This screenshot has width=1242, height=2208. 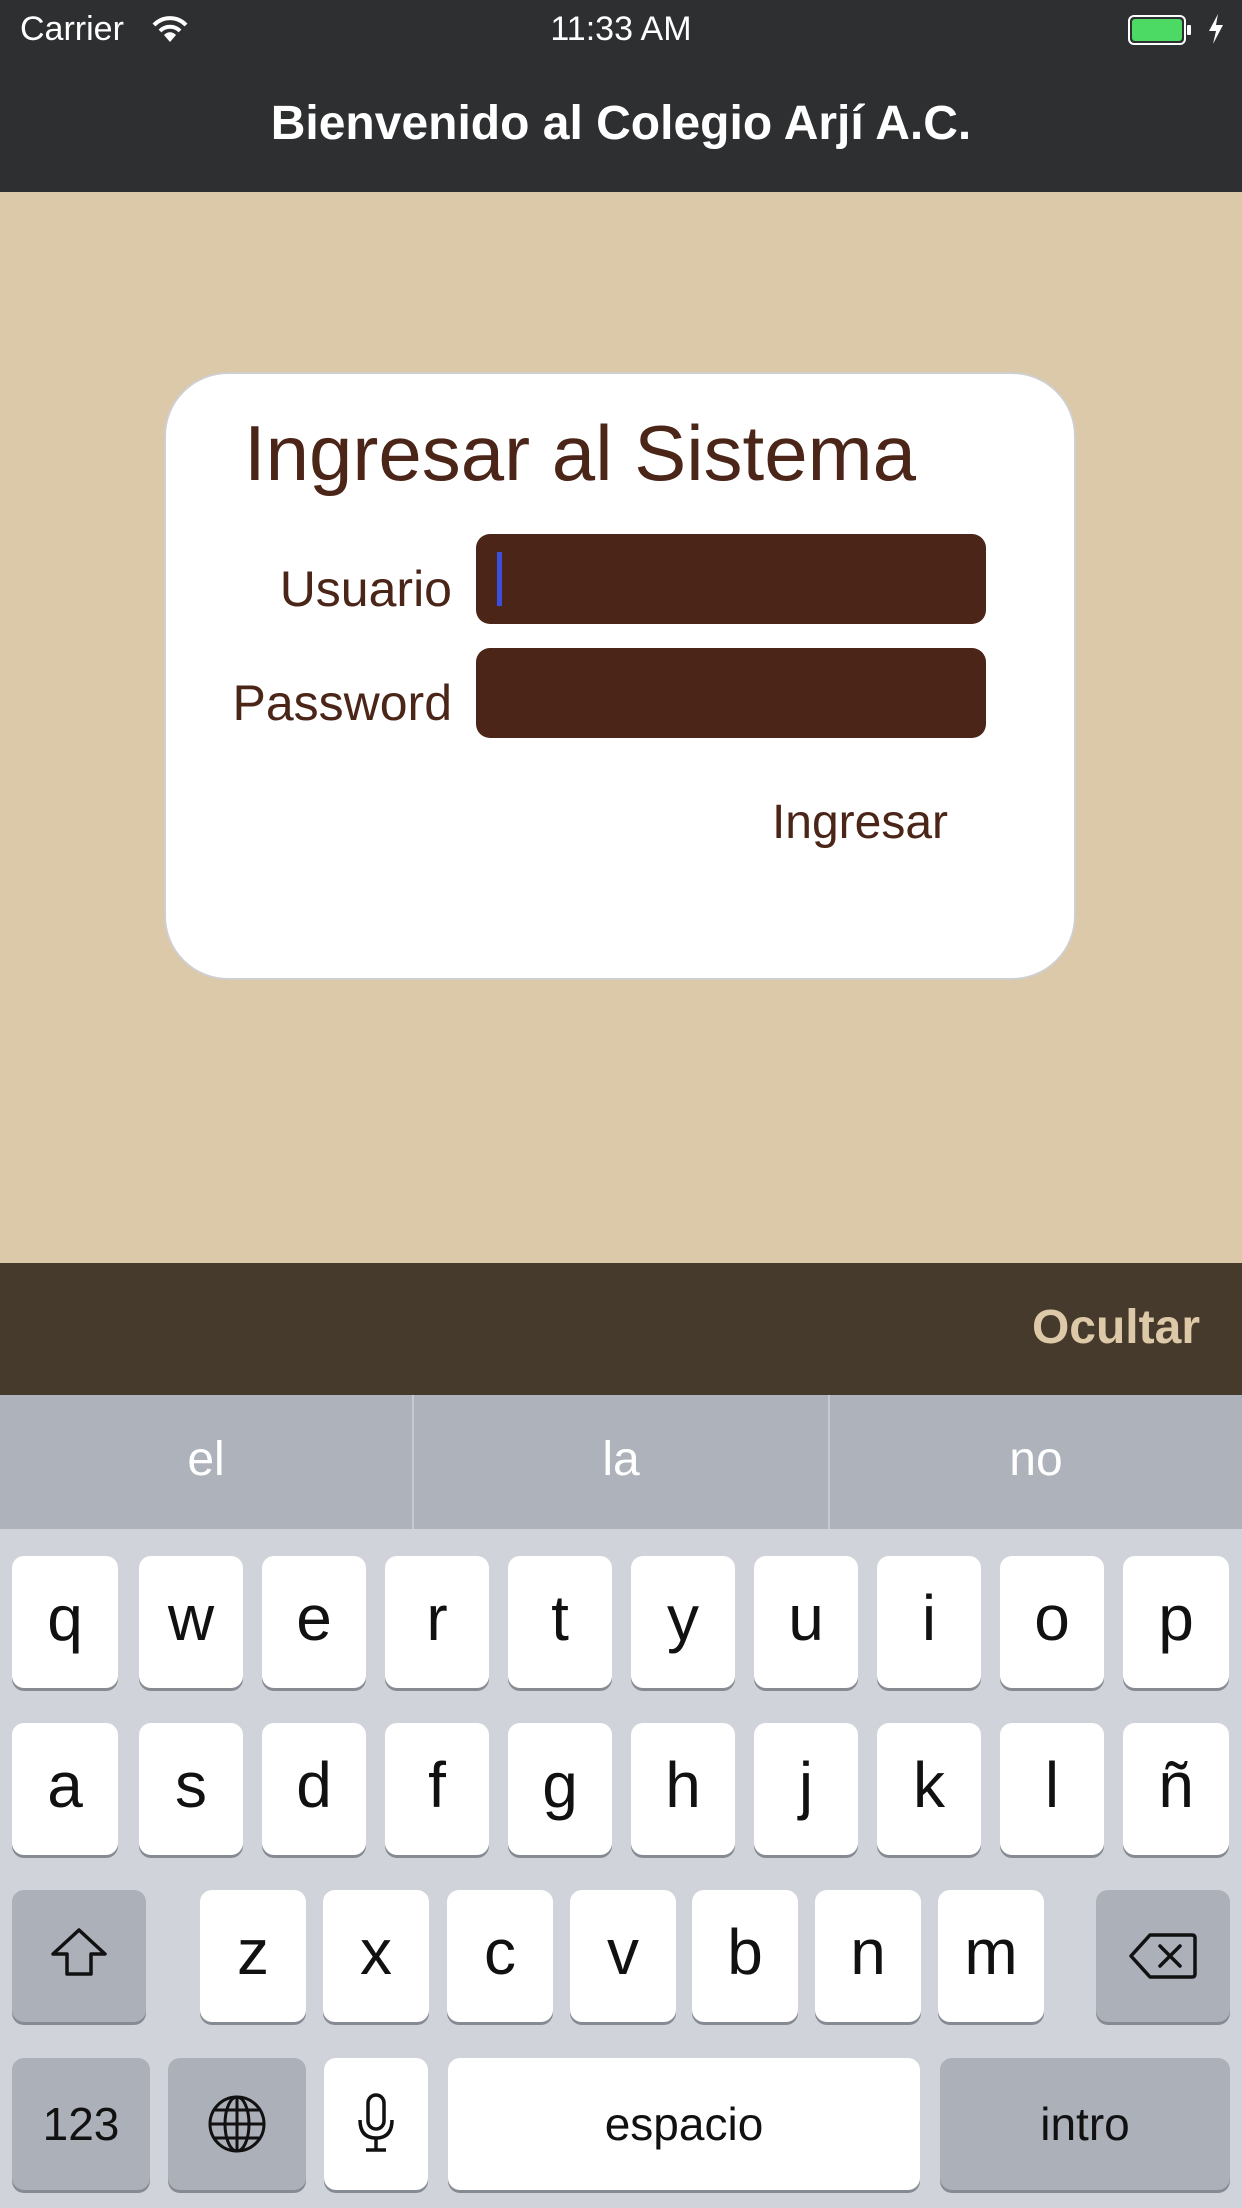 I want to click on key-j: j, so click(x=806, y=1789).